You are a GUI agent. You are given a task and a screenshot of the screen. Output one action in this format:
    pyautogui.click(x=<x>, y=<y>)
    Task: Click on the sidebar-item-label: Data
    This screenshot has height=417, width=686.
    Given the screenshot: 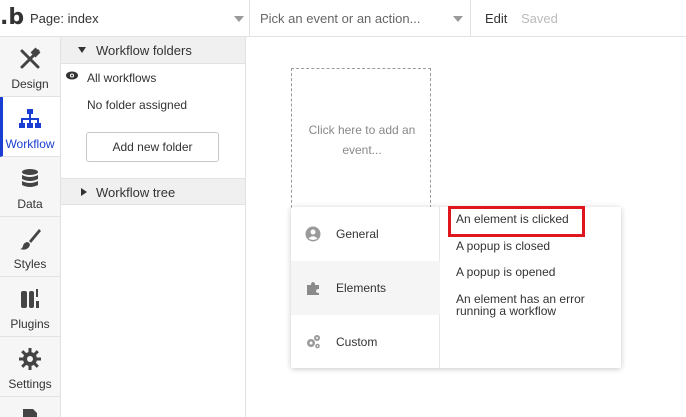 What is the action you would take?
    pyautogui.click(x=30, y=204)
    